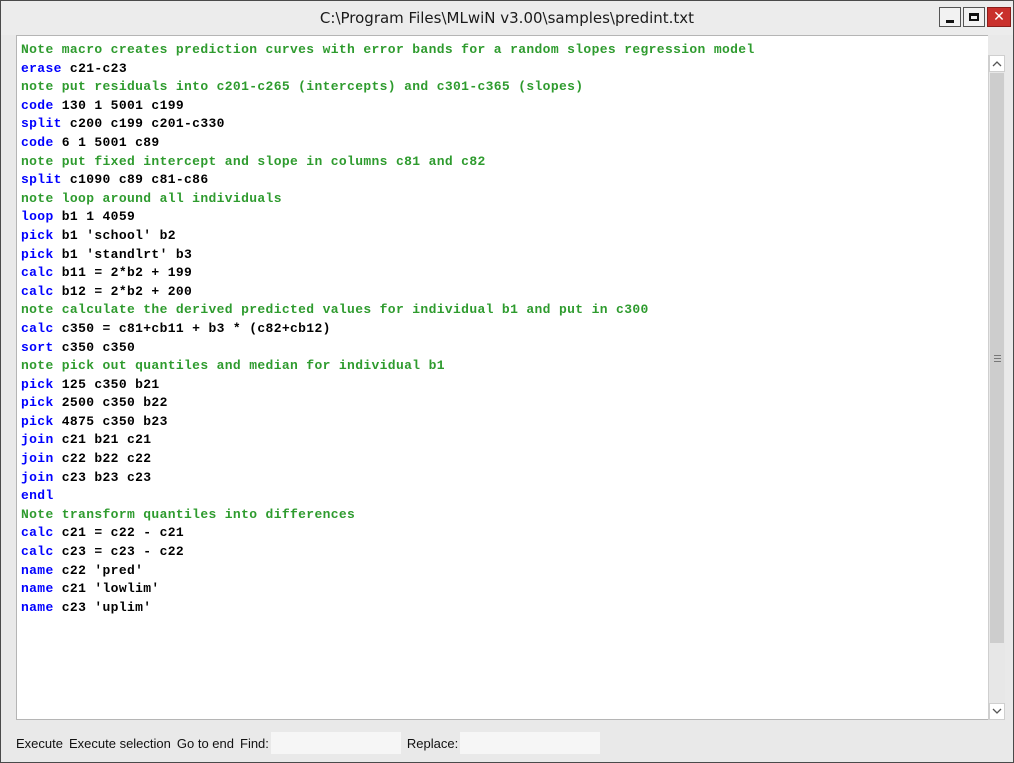 The image size is (1014, 763). Describe the element at coordinates (41, 68) in the screenshot. I see `command-keyword: erase` at that location.